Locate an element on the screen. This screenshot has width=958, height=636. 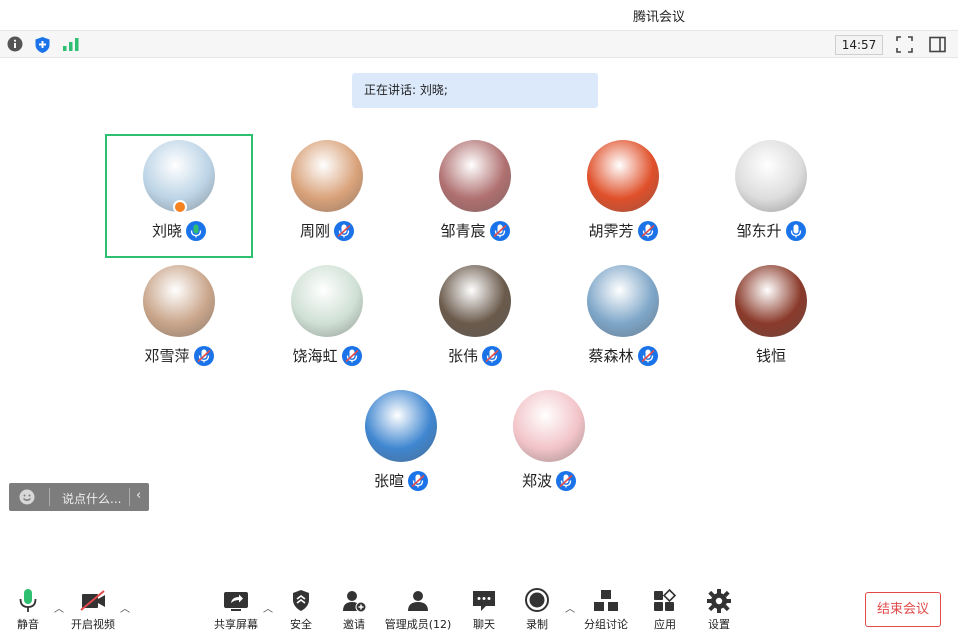
participant-tile: 邹青宸 is located at coordinates (475, 196).